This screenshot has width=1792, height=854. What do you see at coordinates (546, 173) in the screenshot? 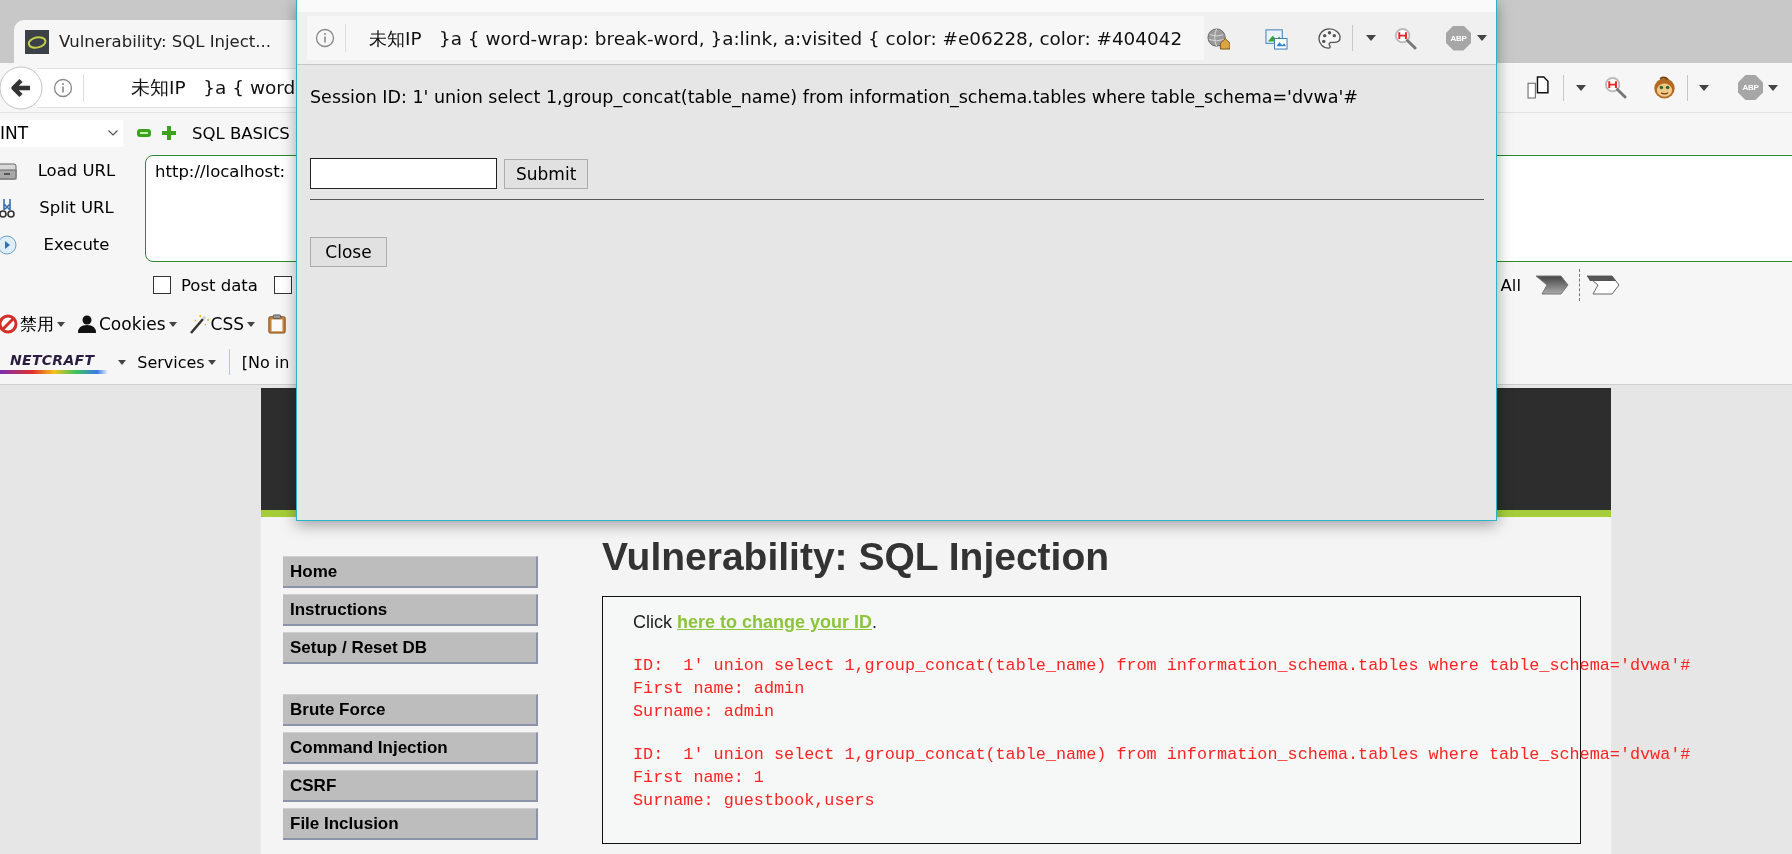
I see `submit-button: Submit` at bounding box center [546, 173].